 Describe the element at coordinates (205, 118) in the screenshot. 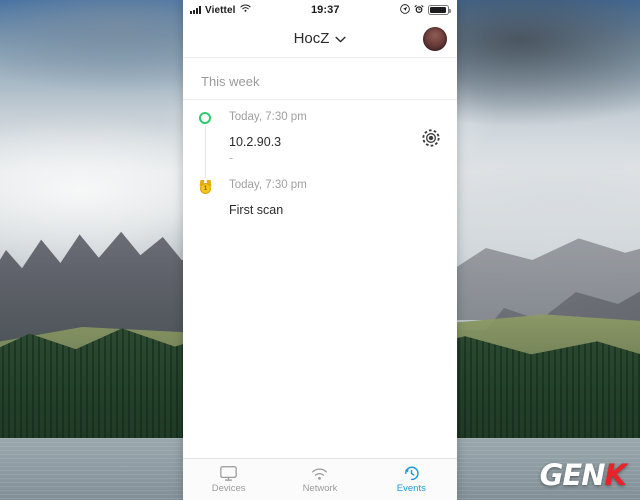

I see `green-circle-icon` at that location.